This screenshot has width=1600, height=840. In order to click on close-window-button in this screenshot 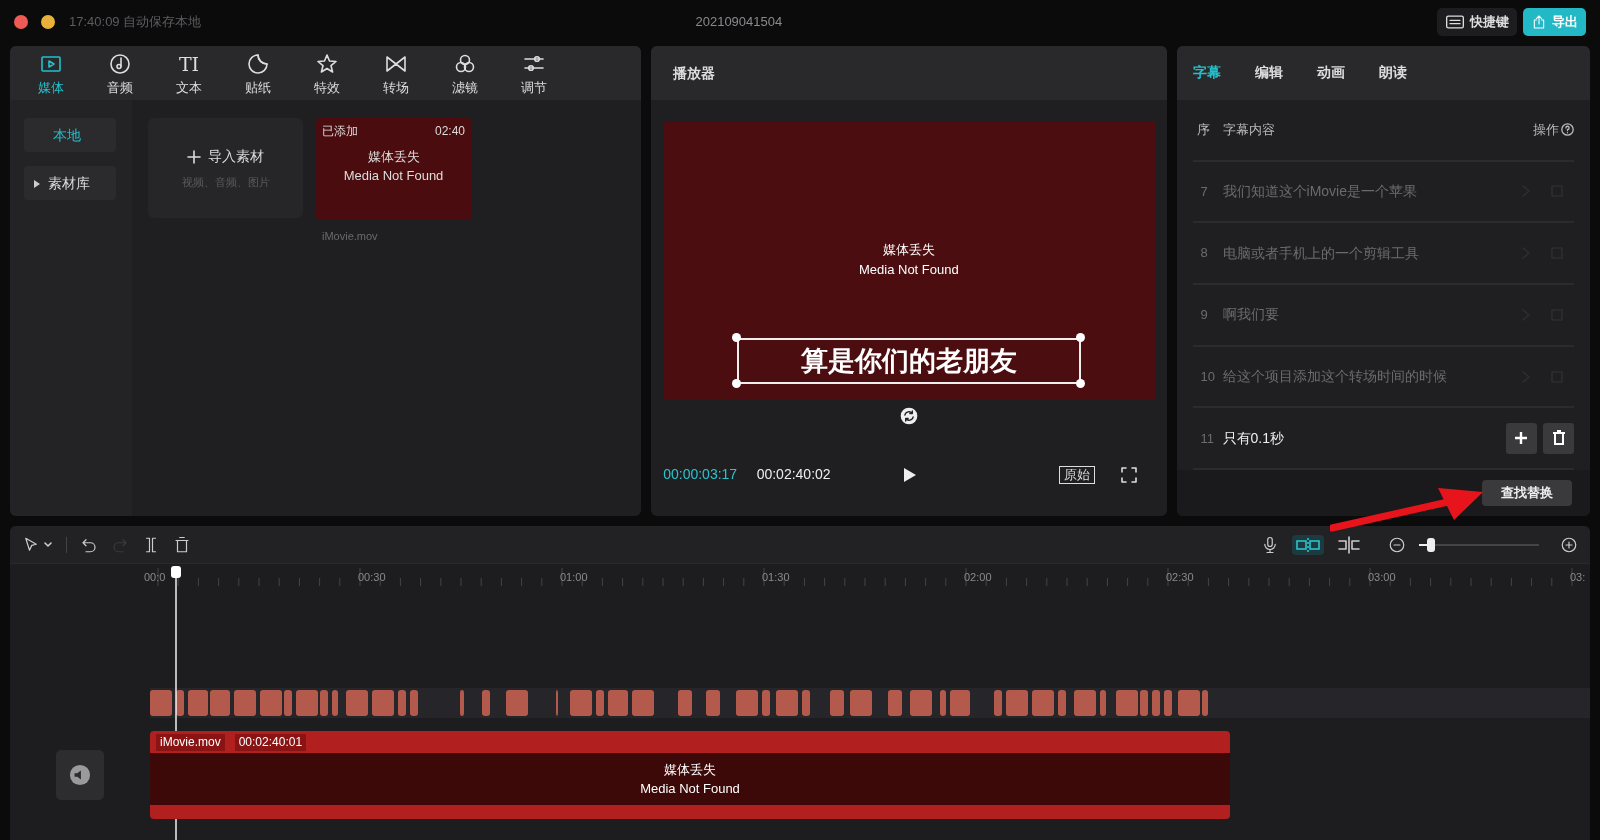, I will do `click(21, 22)`.